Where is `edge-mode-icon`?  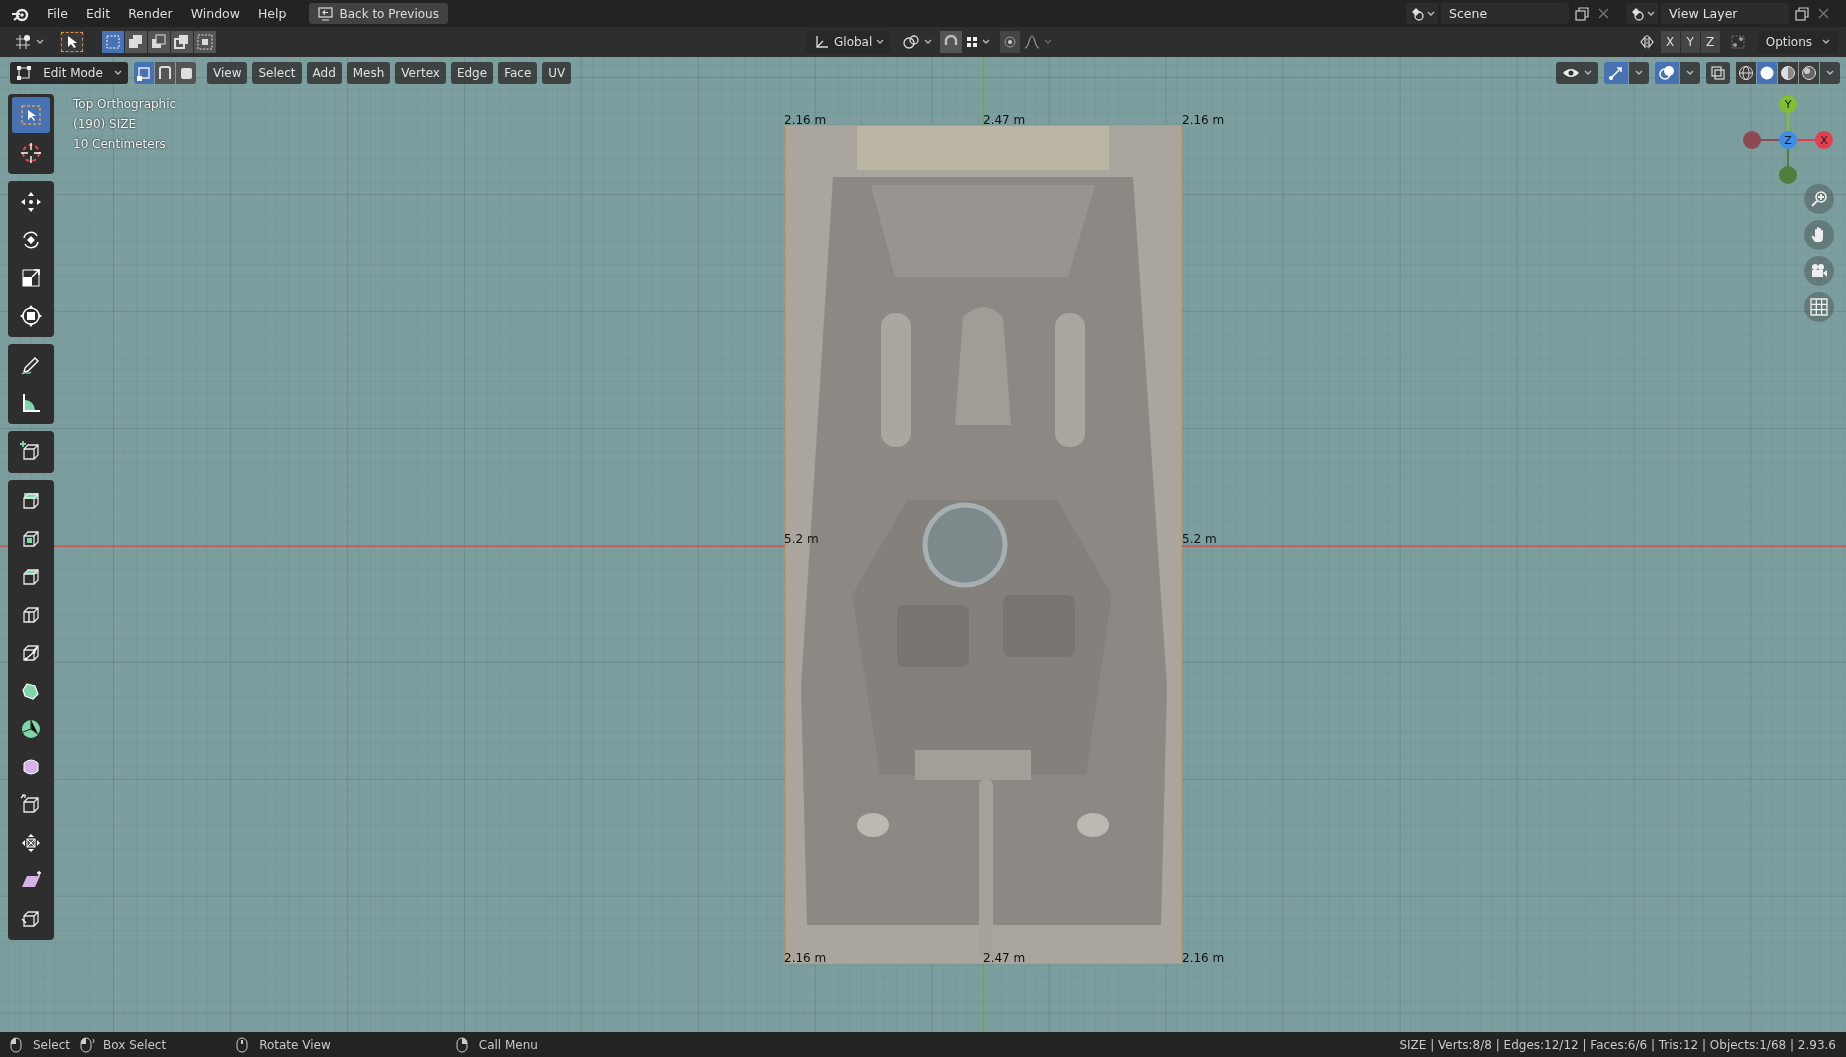 edge-mode-icon is located at coordinates (165, 73).